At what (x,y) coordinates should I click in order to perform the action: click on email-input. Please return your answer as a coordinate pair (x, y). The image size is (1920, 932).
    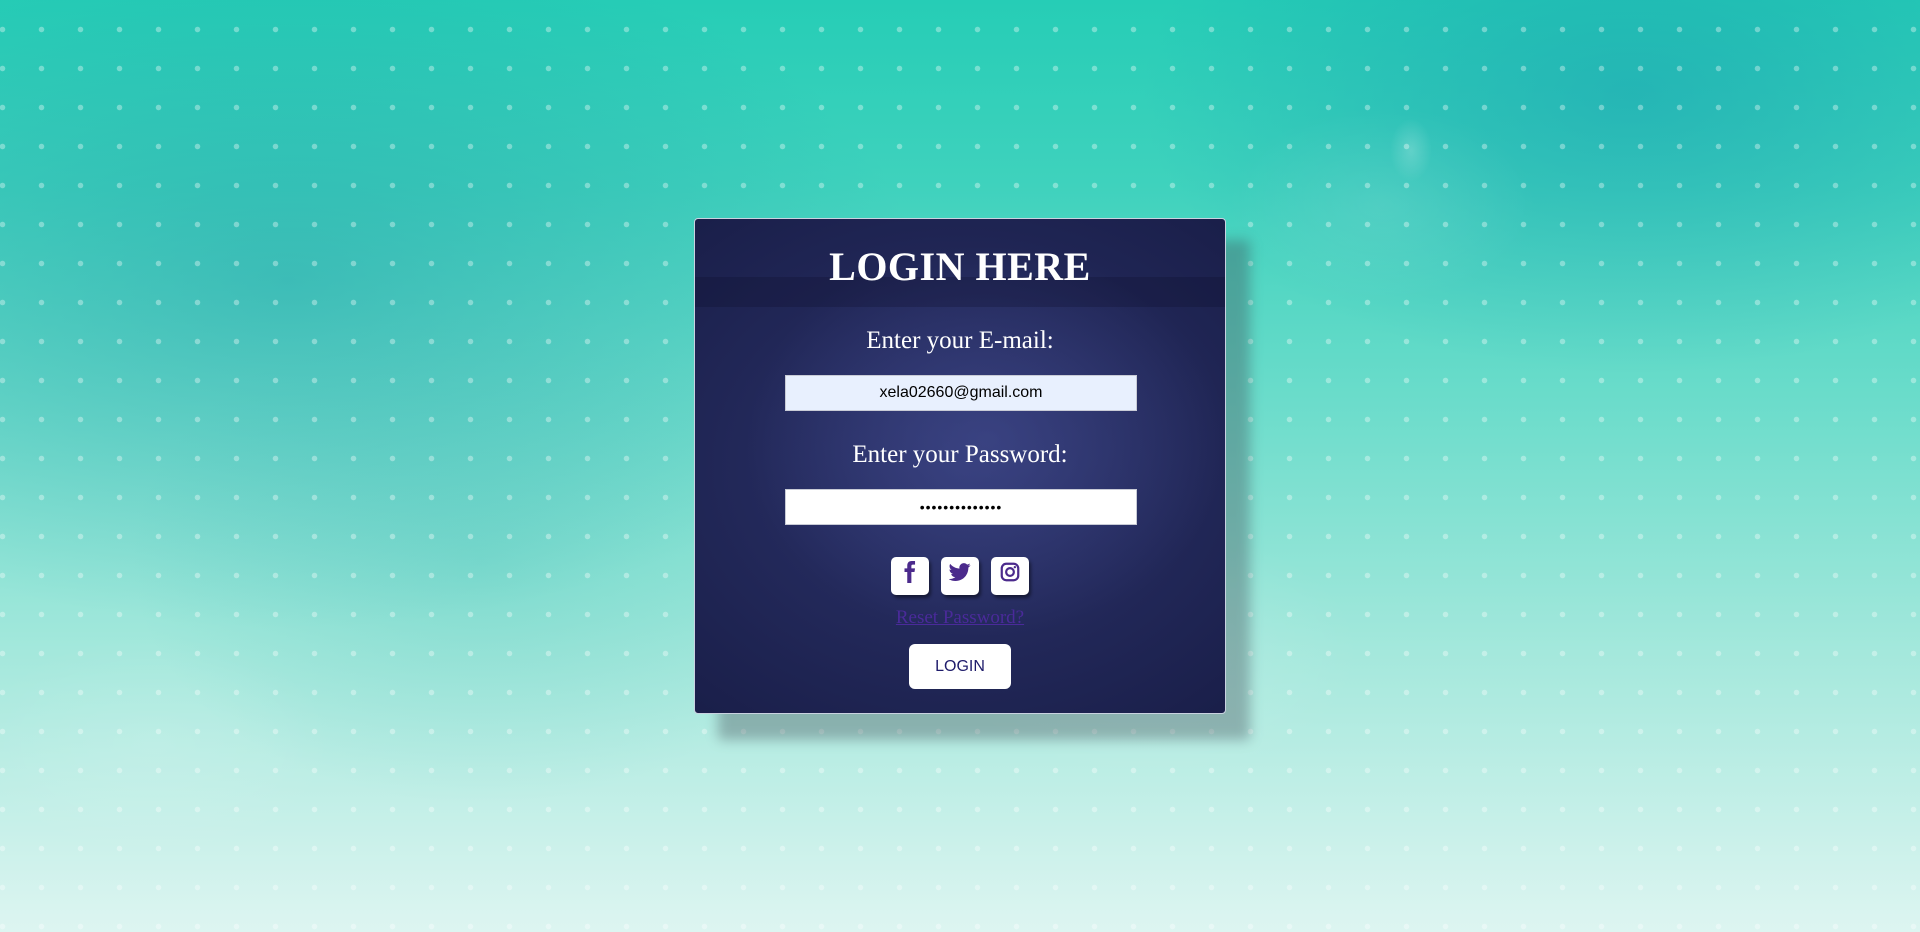
    Looking at the image, I should click on (961, 393).